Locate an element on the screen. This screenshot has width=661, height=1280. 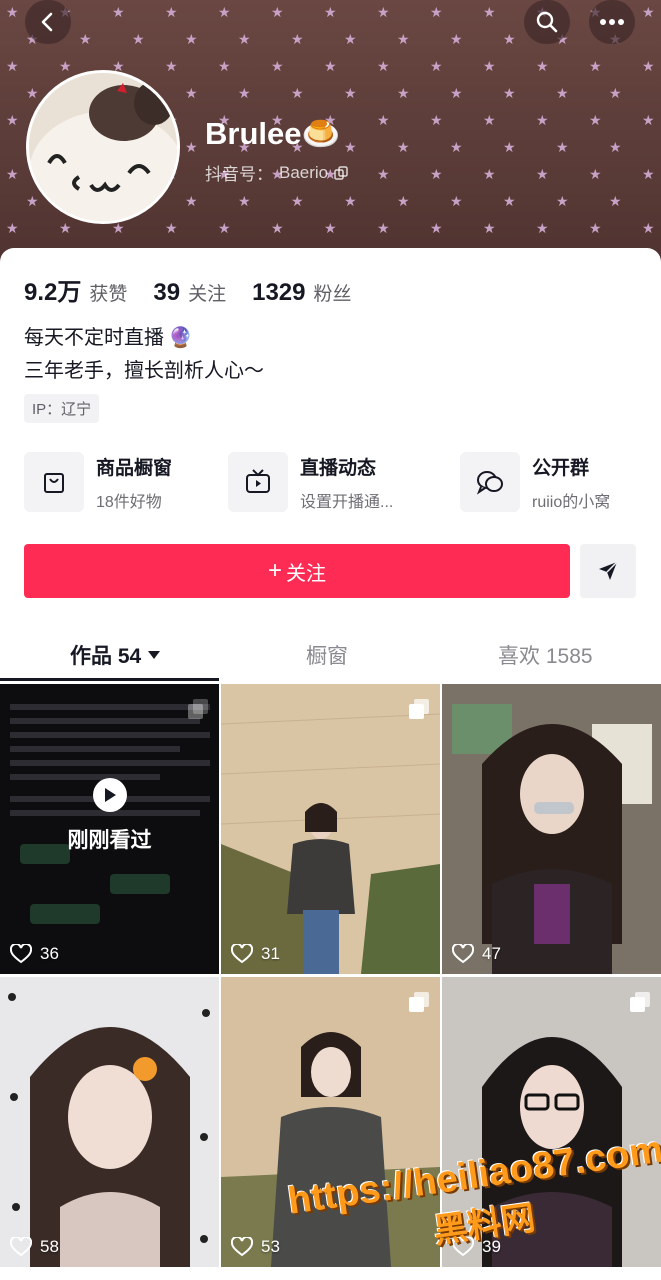
crystal-ball-icon: 🔮 is located at coordinates (180, 338).